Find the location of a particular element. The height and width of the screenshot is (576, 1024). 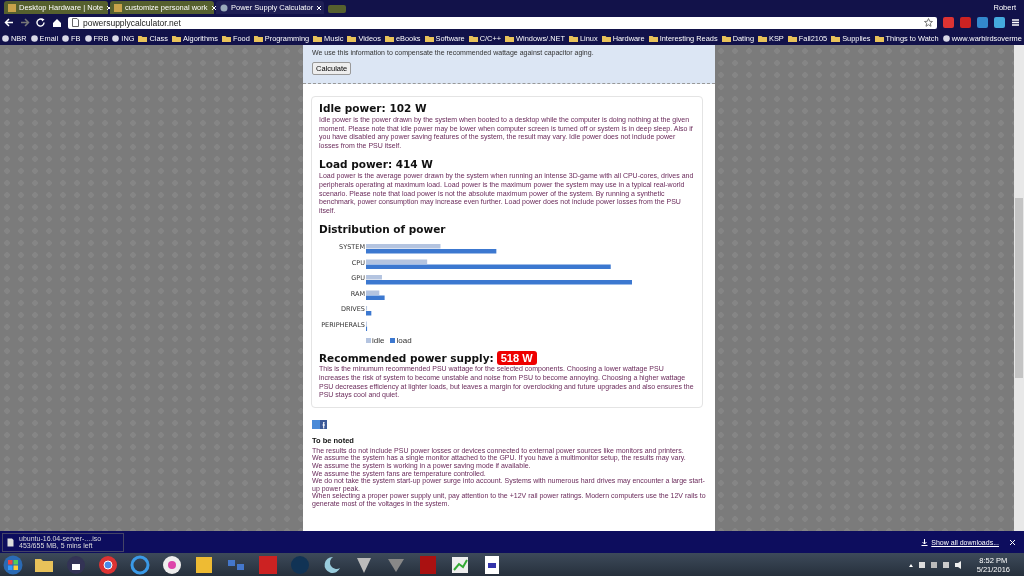

download-icon is located at coordinates (925, 542).